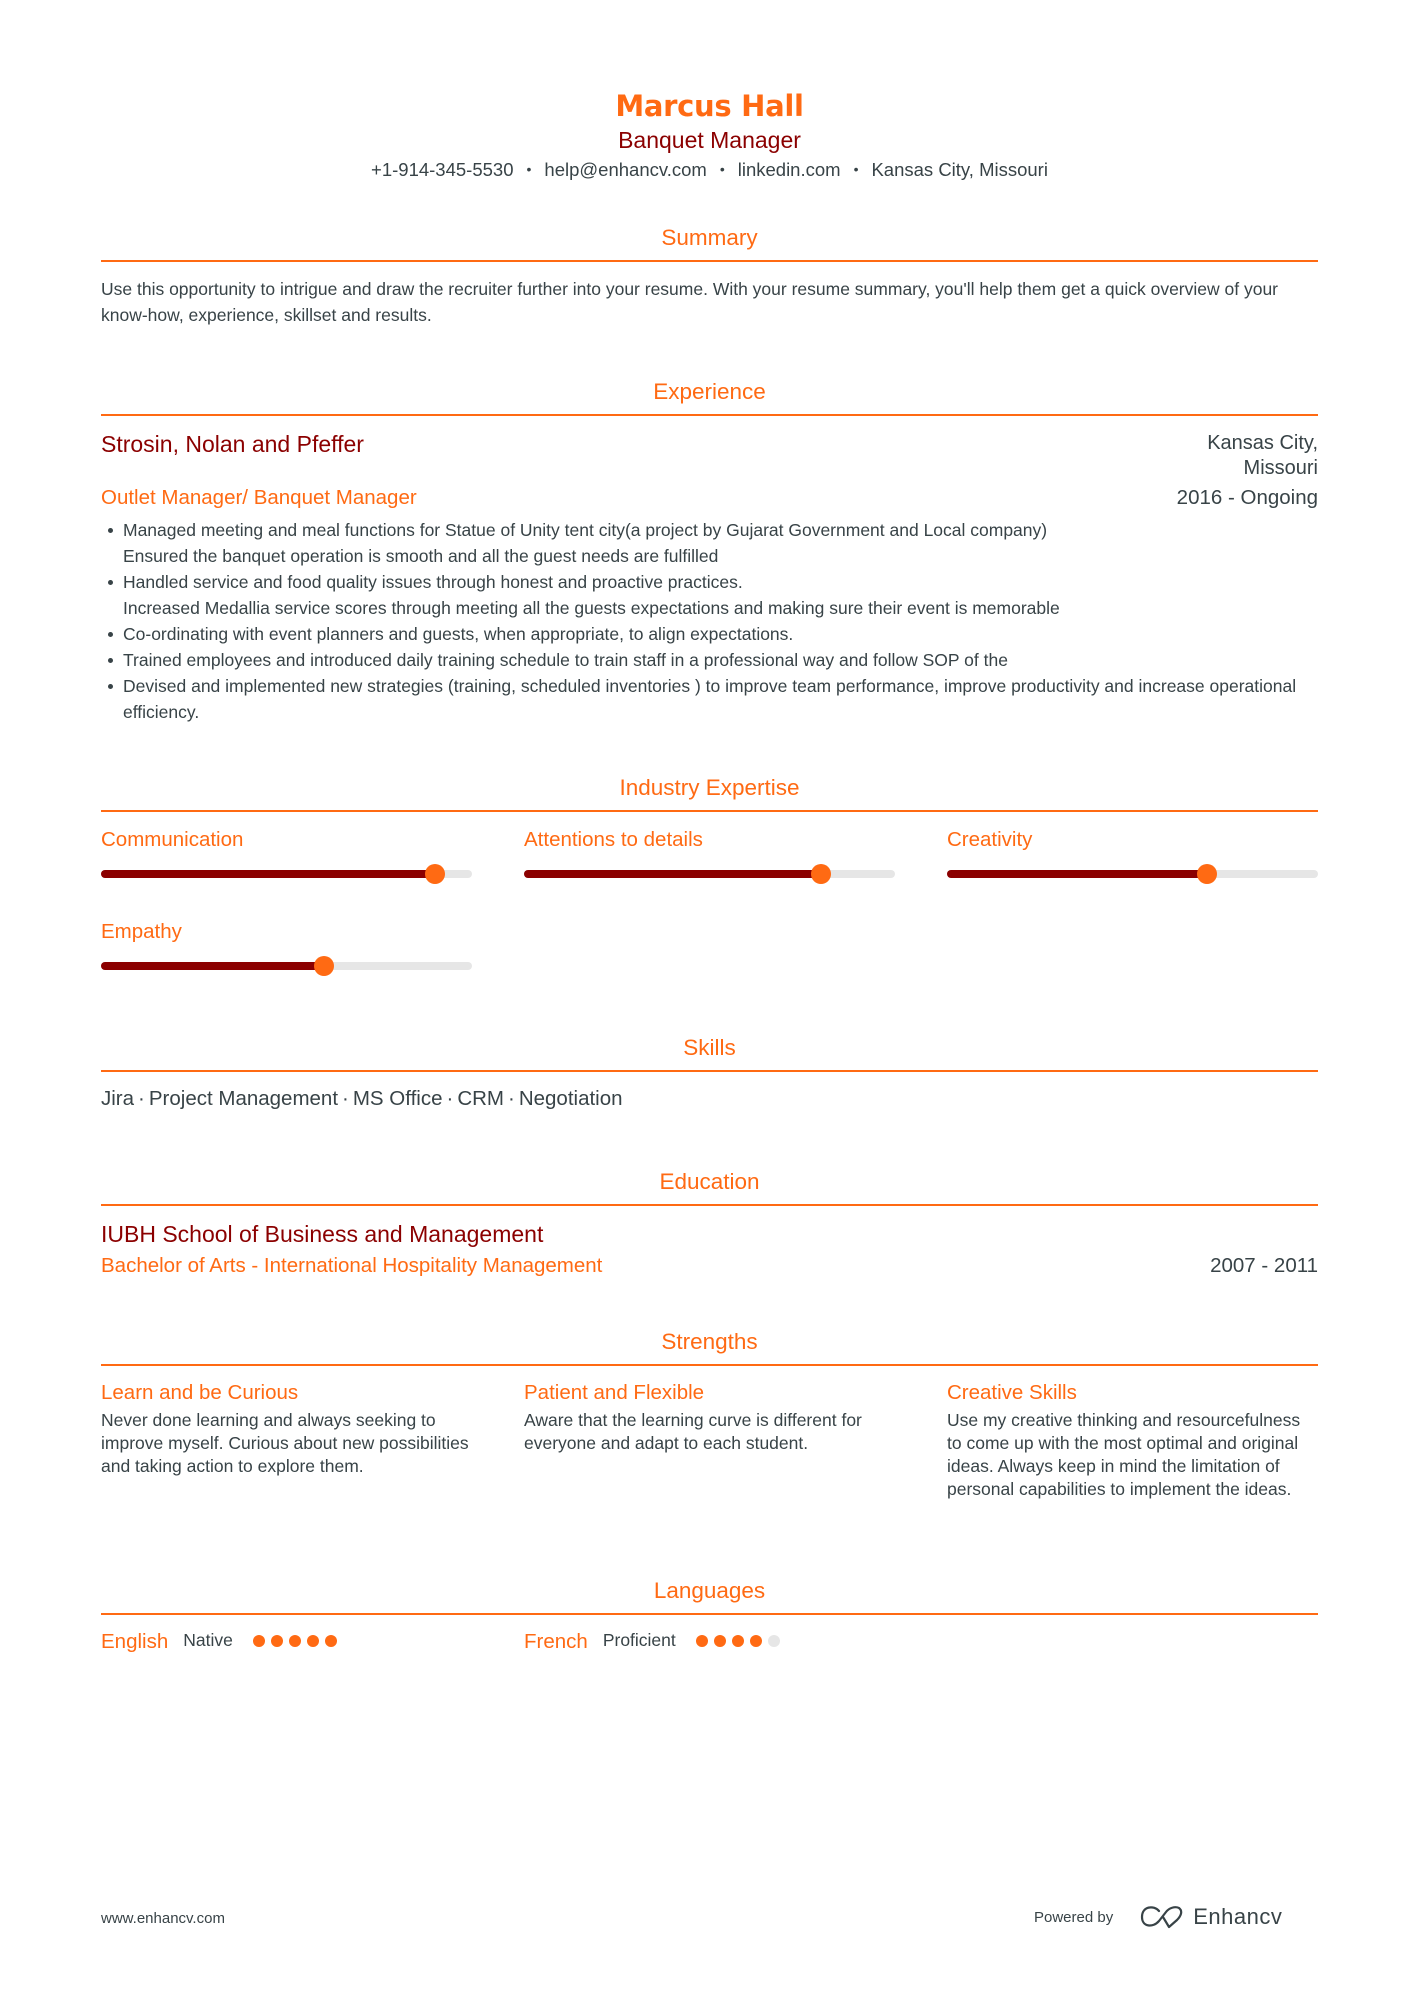  I want to click on section-title-education: Education, so click(709, 1181).